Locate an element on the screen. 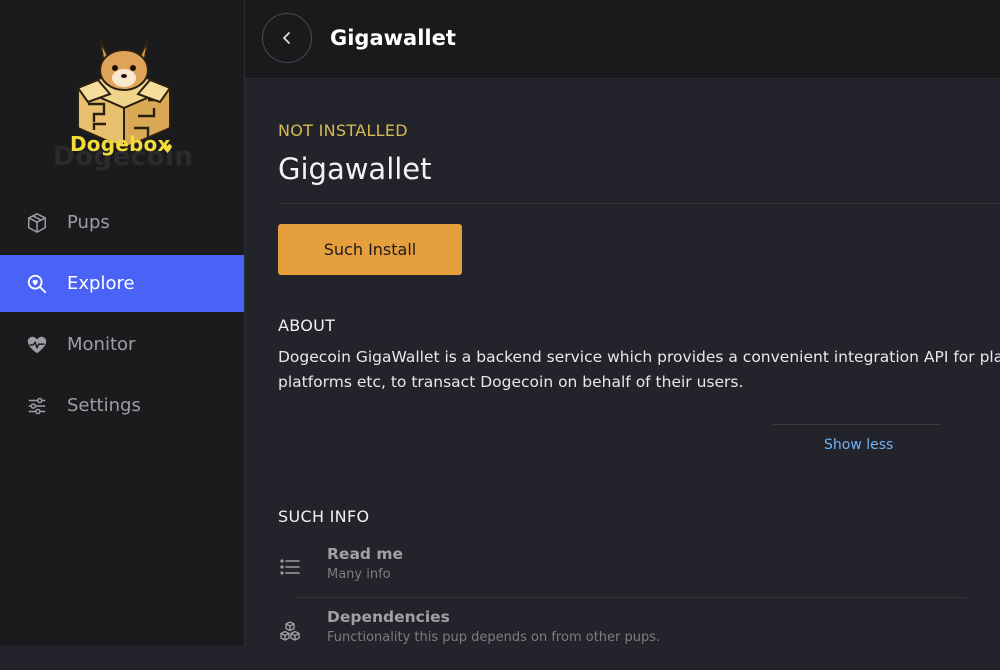 The image size is (1000, 670). sidebar-item-settings: Settings is located at coordinates (122, 405).